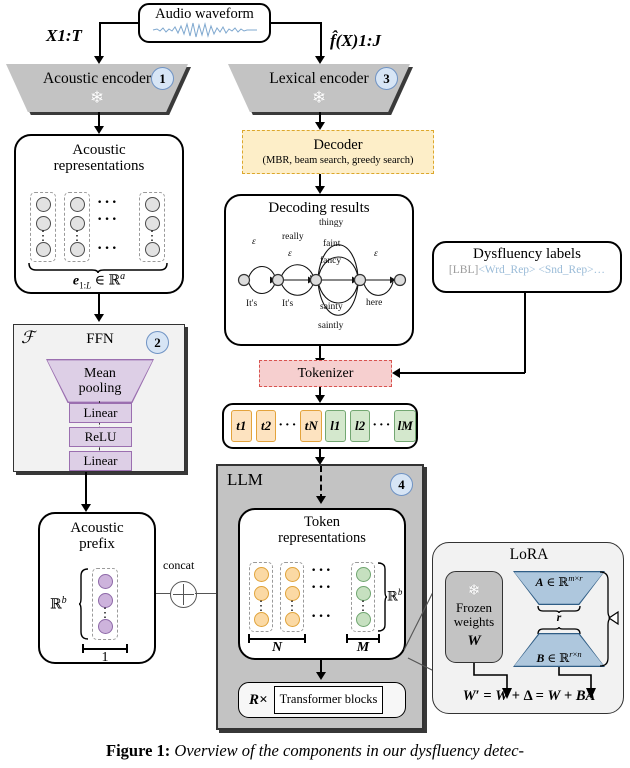 The image size is (630, 768). What do you see at coordinates (376, 254) in the screenshot?
I see `lattice-label-eps-3: ε` at bounding box center [376, 254].